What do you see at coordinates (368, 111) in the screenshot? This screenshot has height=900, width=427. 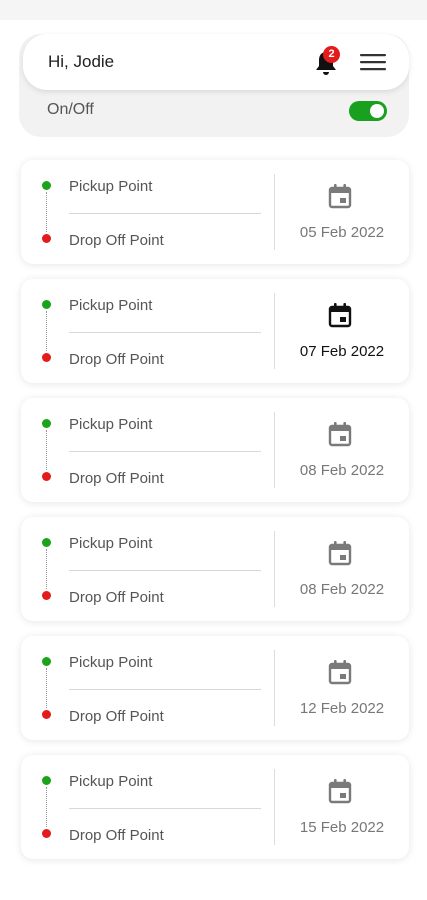 I see `onoff-toggle` at bounding box center [368, 111].